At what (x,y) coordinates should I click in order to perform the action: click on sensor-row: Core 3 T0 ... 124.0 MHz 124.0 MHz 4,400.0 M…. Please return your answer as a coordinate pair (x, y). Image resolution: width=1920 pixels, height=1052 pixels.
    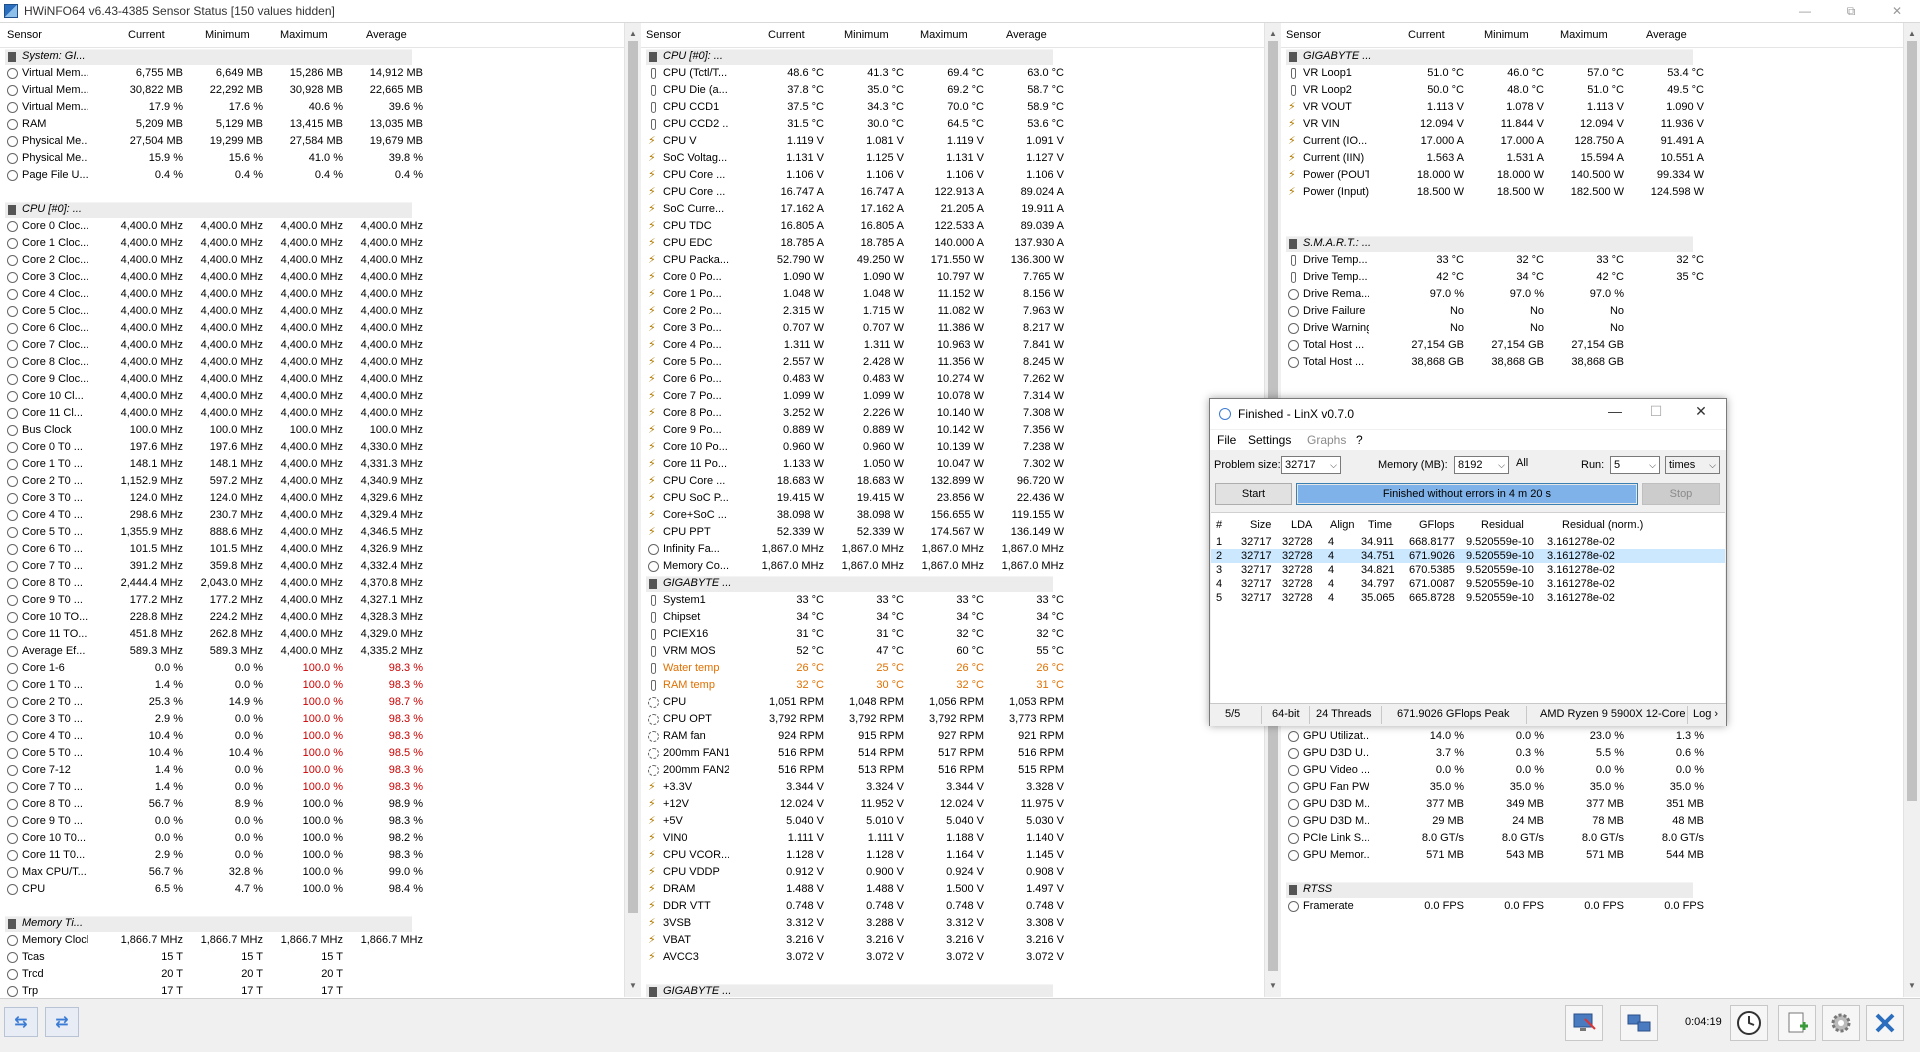
    Looking at the image, I should click on (320, 498).